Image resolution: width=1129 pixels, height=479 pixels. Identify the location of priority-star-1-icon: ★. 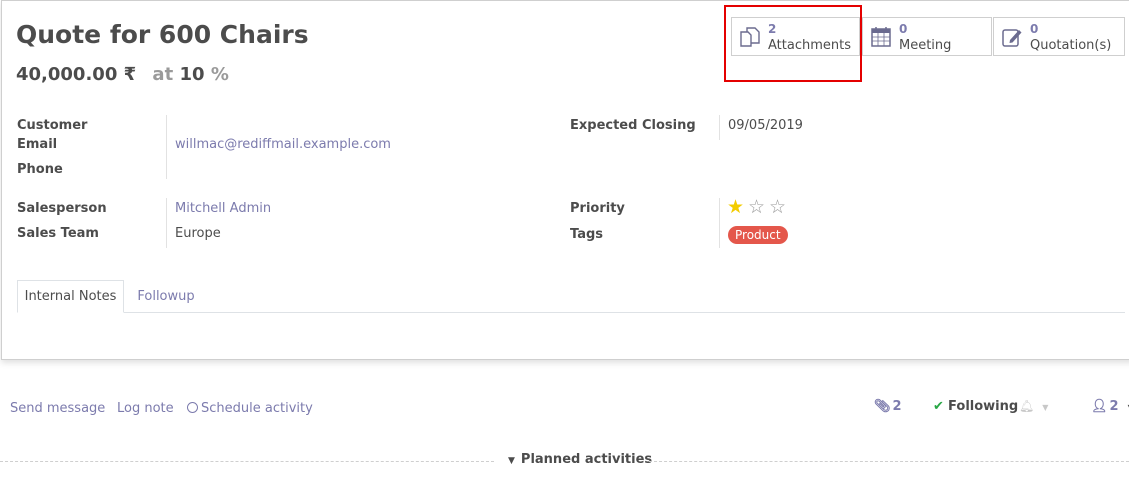
(735, 207).